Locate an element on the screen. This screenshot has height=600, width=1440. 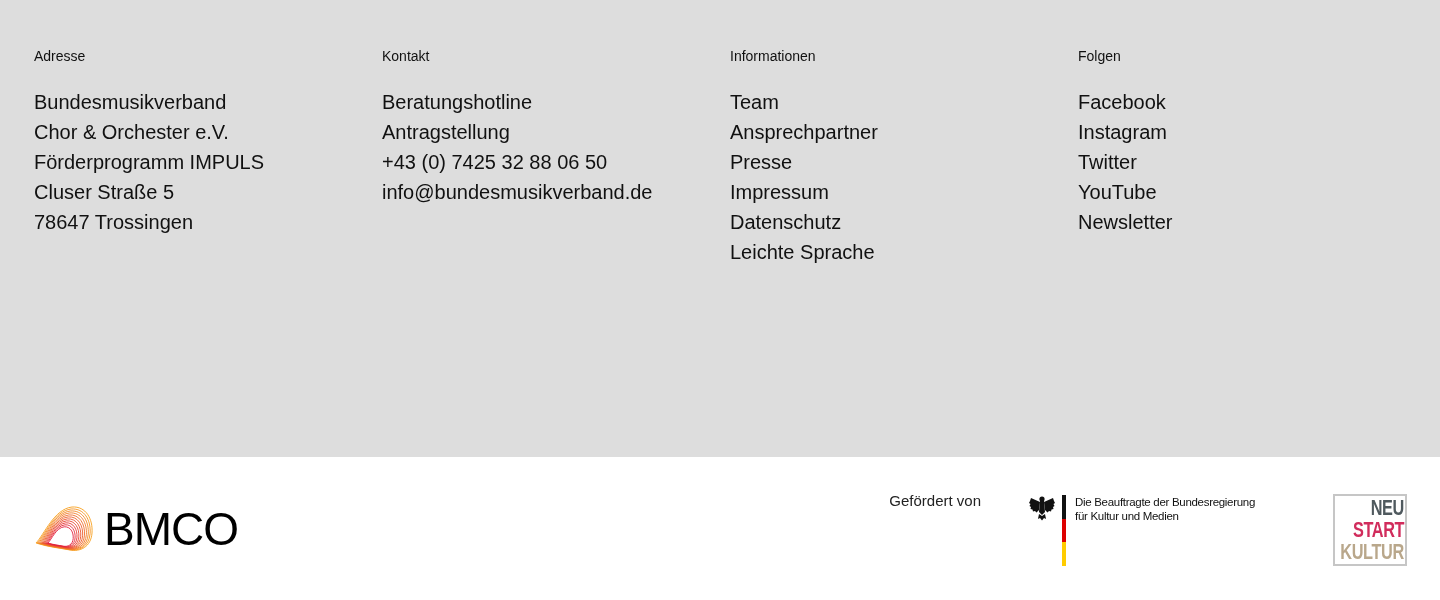
address-line: Cluser Straße 5 is located at coordinates (104, 192).